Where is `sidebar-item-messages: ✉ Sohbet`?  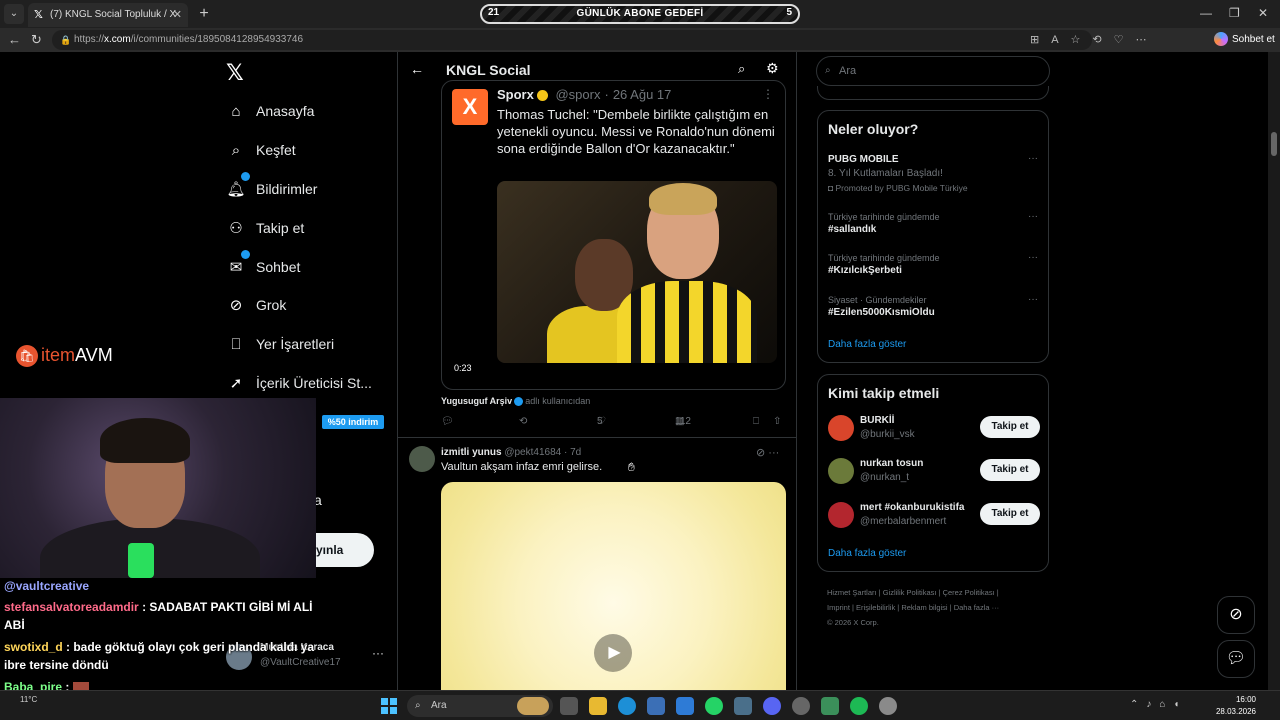
sidebar-item-messages: ✉ Sohbet is located at coordinates (263, 266).